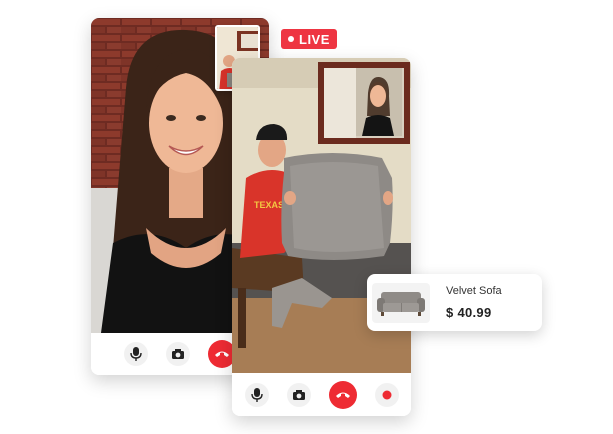  I want to click on svg-text: TEXAS, so click(269, 205).